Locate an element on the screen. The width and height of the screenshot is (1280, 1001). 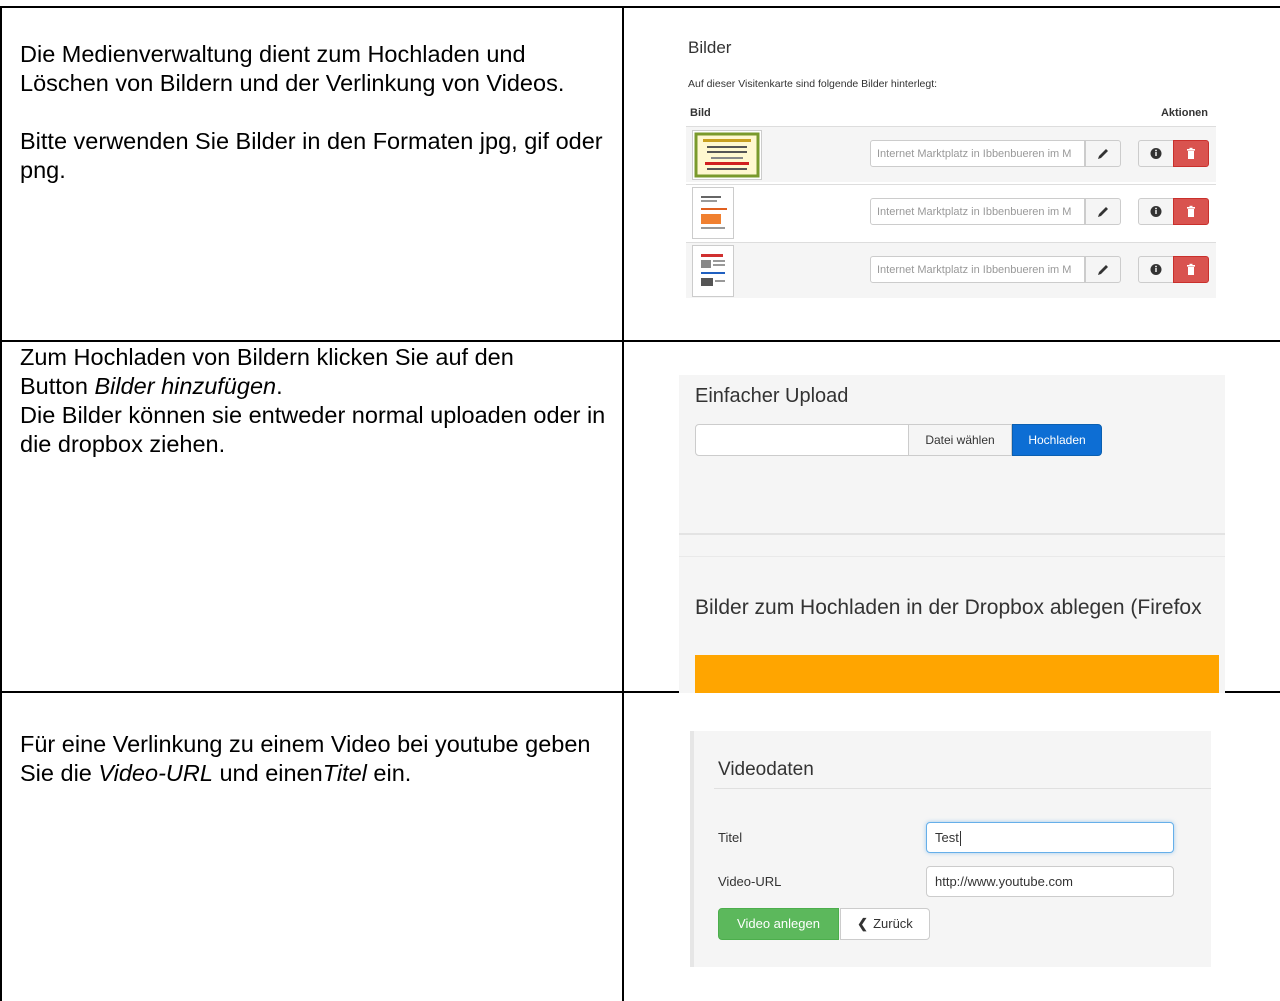
row2-button-name: Bilder hinzufügen is located at coordinates (185, 386).